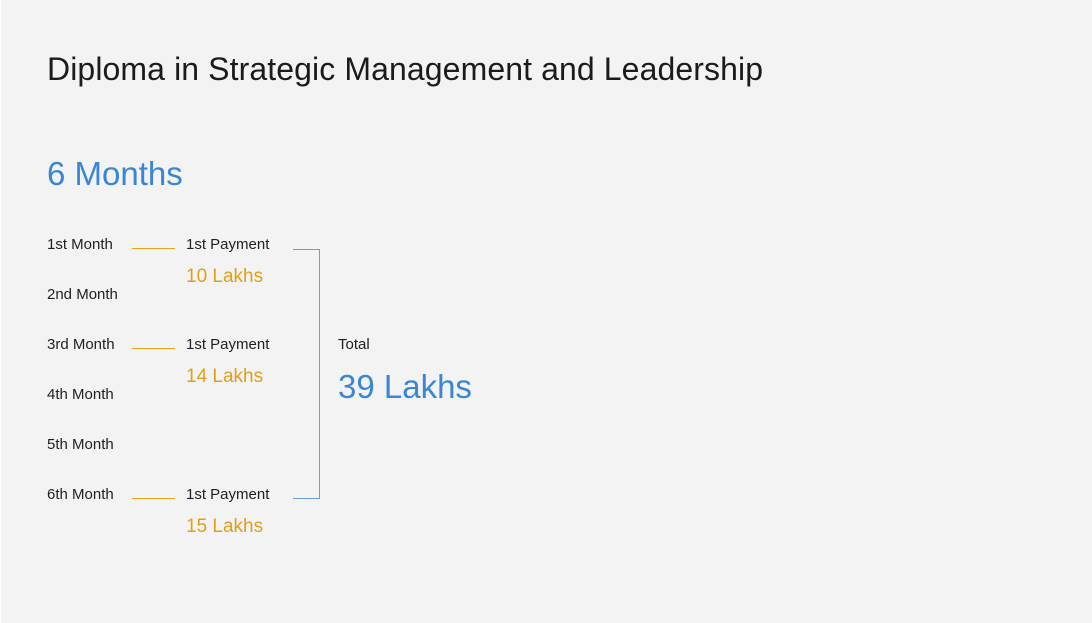 Image resolution: width=1092 pixels, height=623 pixels. I want to click on payment-amount-3: 15 Lakhs, so click(225, 526).